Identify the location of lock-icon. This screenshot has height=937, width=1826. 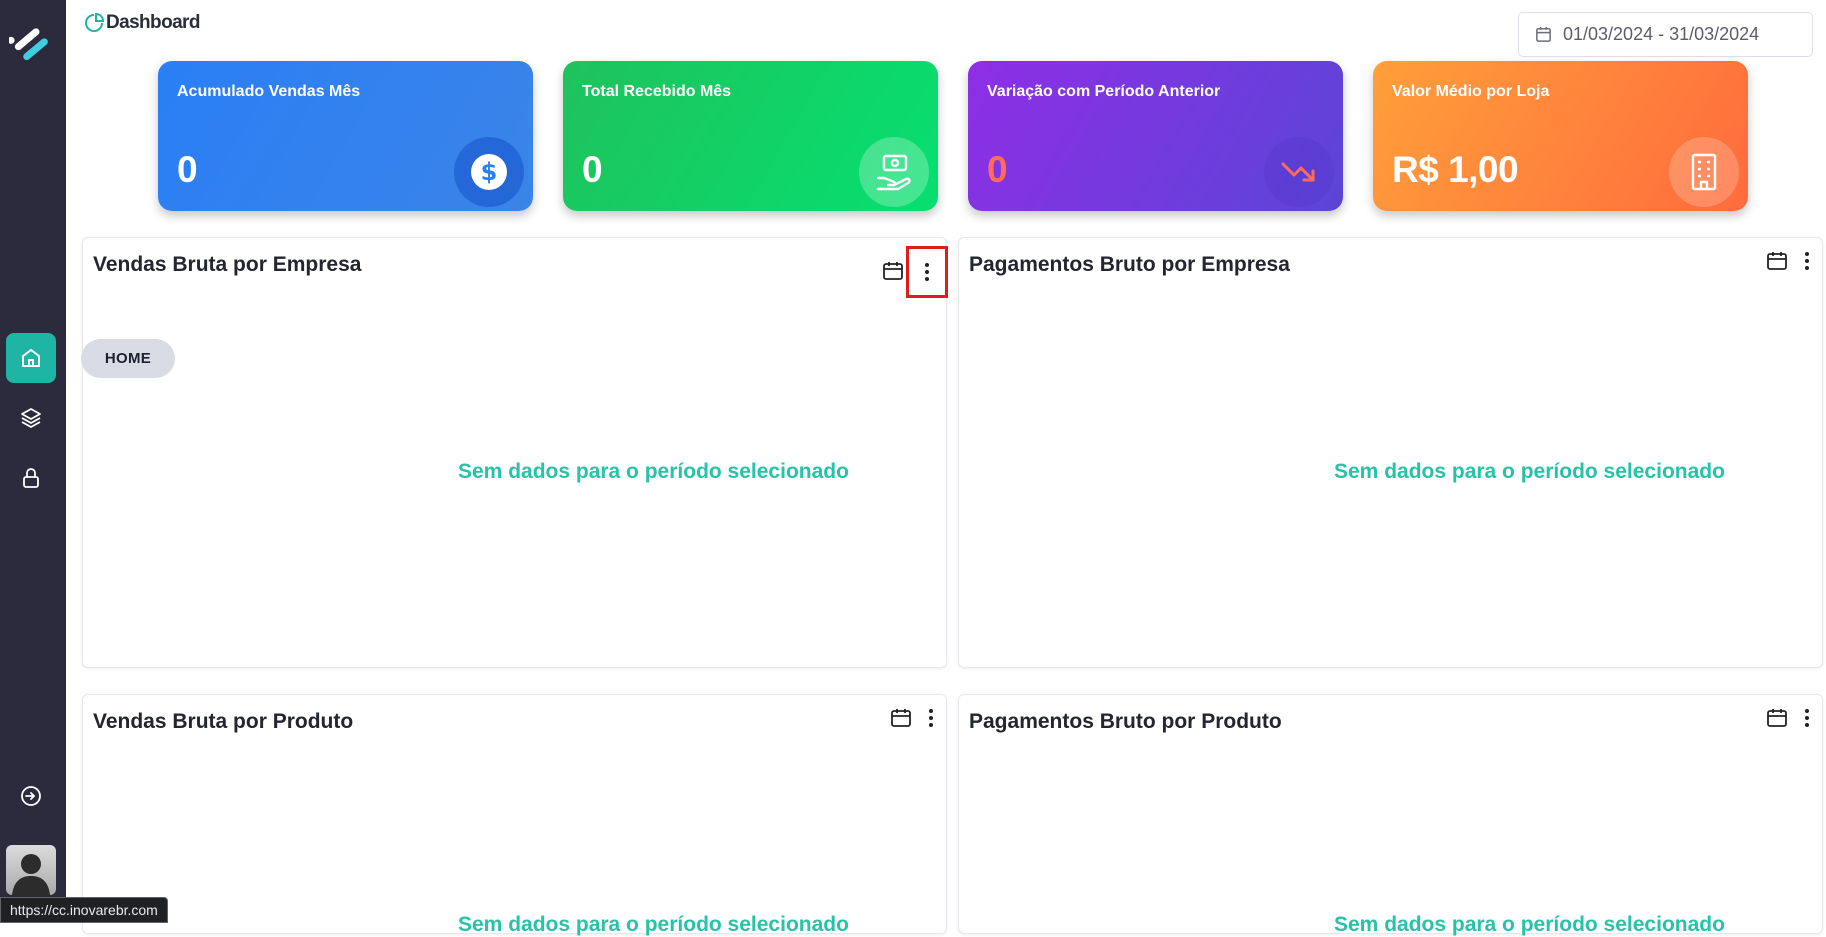
(31, 478).